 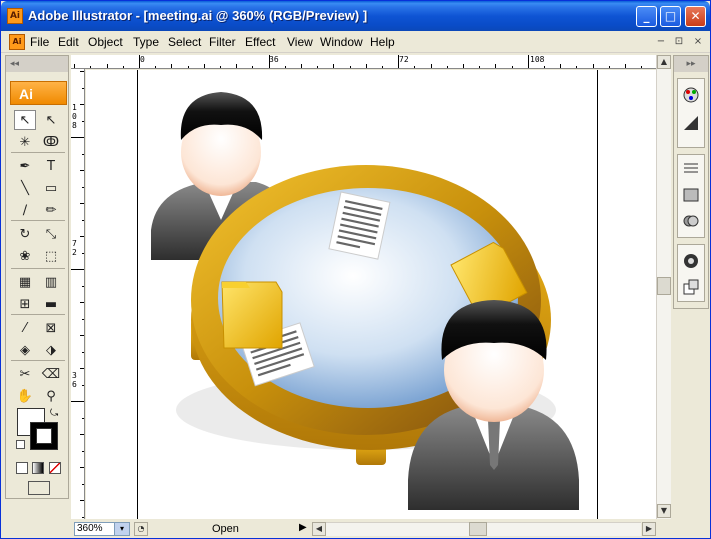 What do you see at coordinates (664, 62) in the screenshot?
I see `scroll-up-button: ▲` at bounding box center [664, 62].